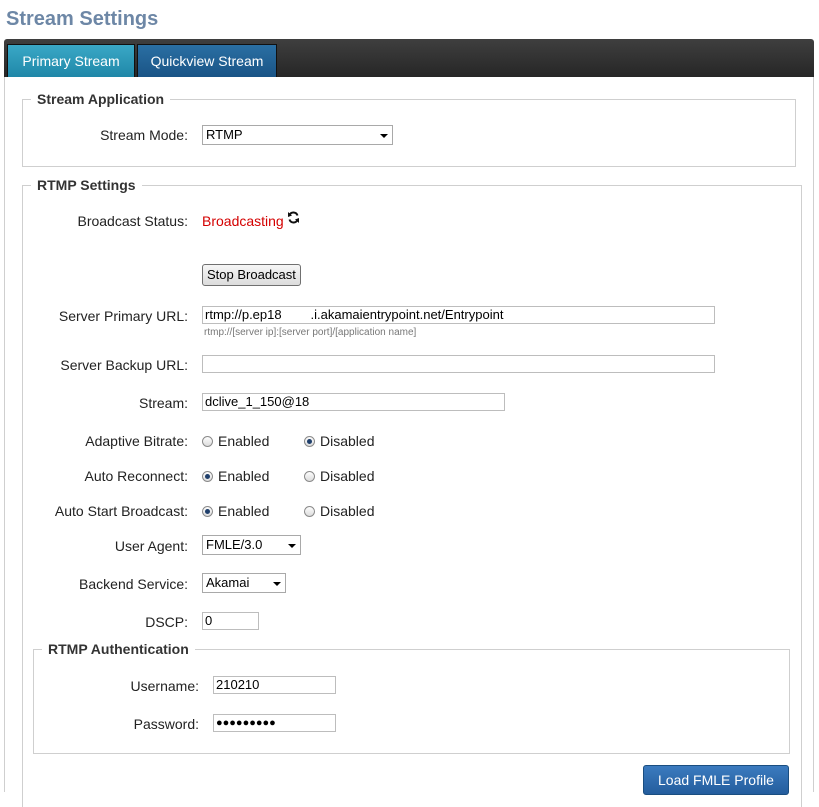  What do you see at coordinates (244, 511) in the screenshot?
I see `auto-start-enabled-label: Enabled` at bounding box center [244, 511].